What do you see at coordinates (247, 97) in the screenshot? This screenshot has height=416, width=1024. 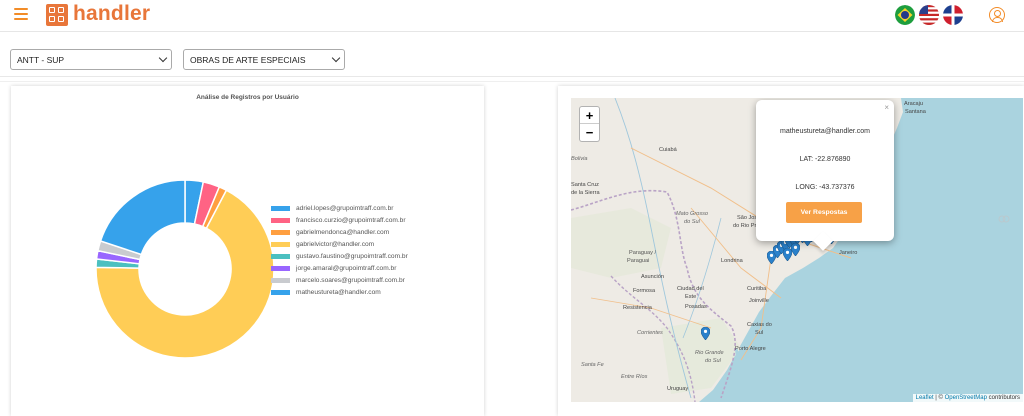 I see `chart-title: Análise de Registros por Usuário` at bounding box center [247, 97].